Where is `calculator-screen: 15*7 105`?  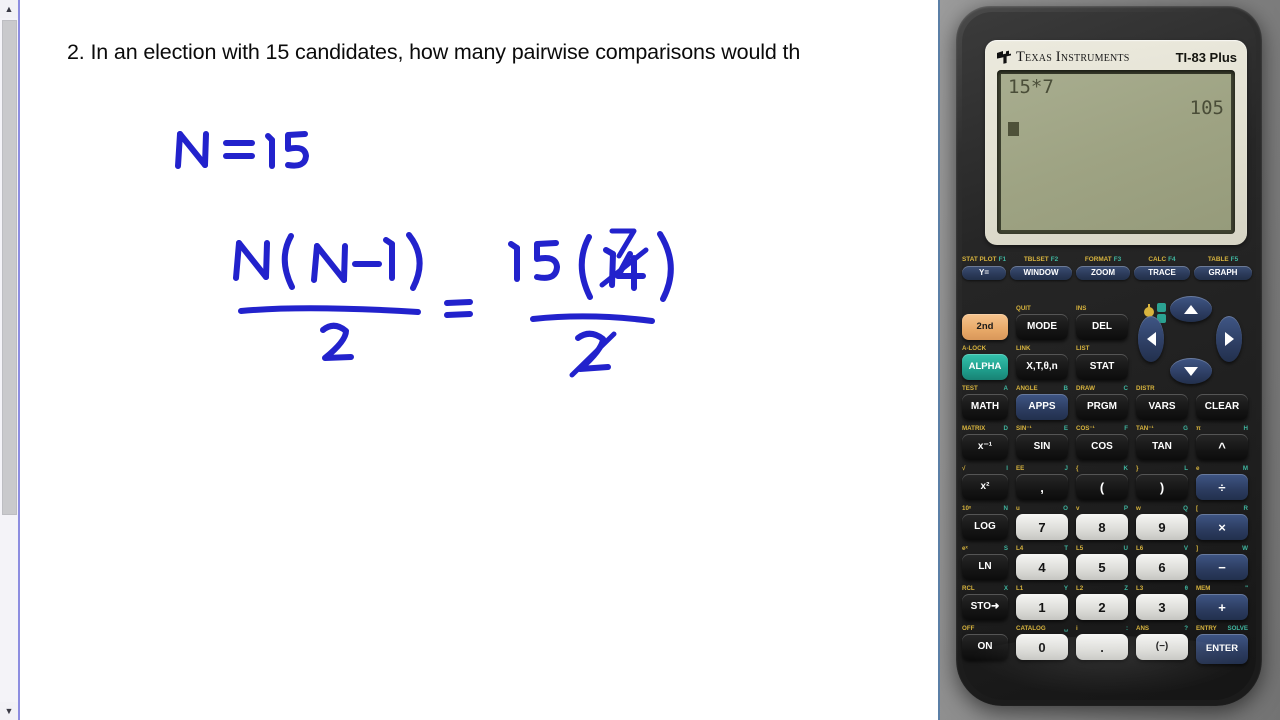 calculator-screen: 15*7 105 is located at coordinates (1116, 152).